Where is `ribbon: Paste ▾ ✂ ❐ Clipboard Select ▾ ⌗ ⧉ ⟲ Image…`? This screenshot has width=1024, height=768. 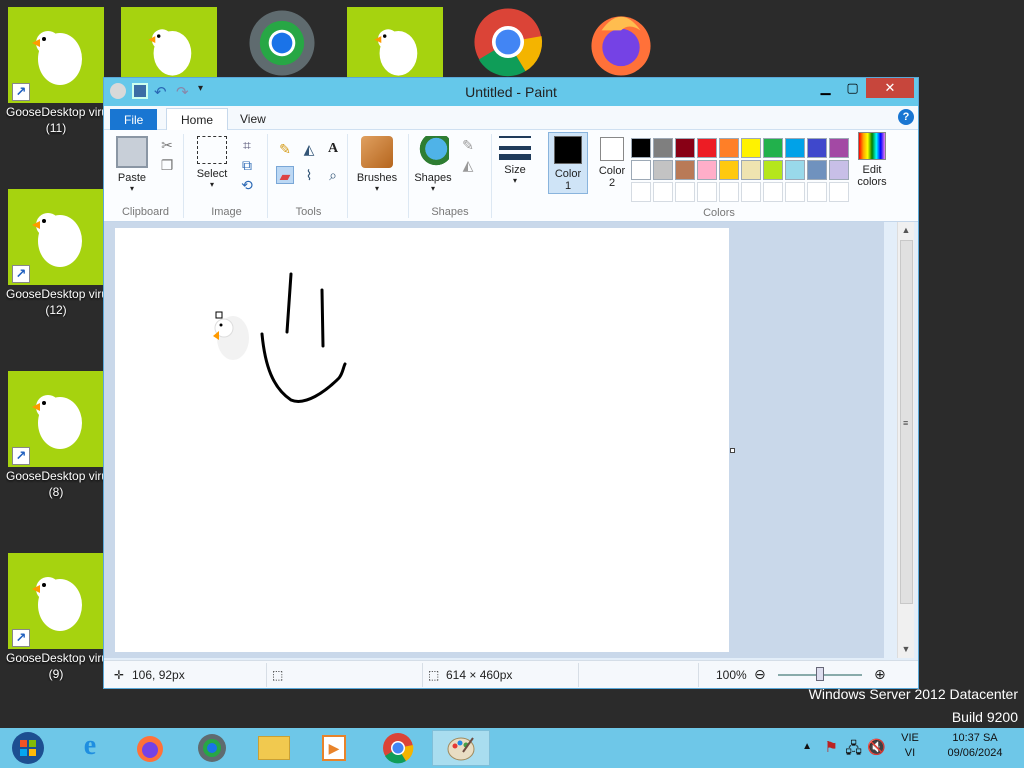
ribbon: Paste ▾ ✂ ❐ Clipboard Select ▾ ⌗ ⧉ ⟲ Image… is located at coordinates (511, 176).